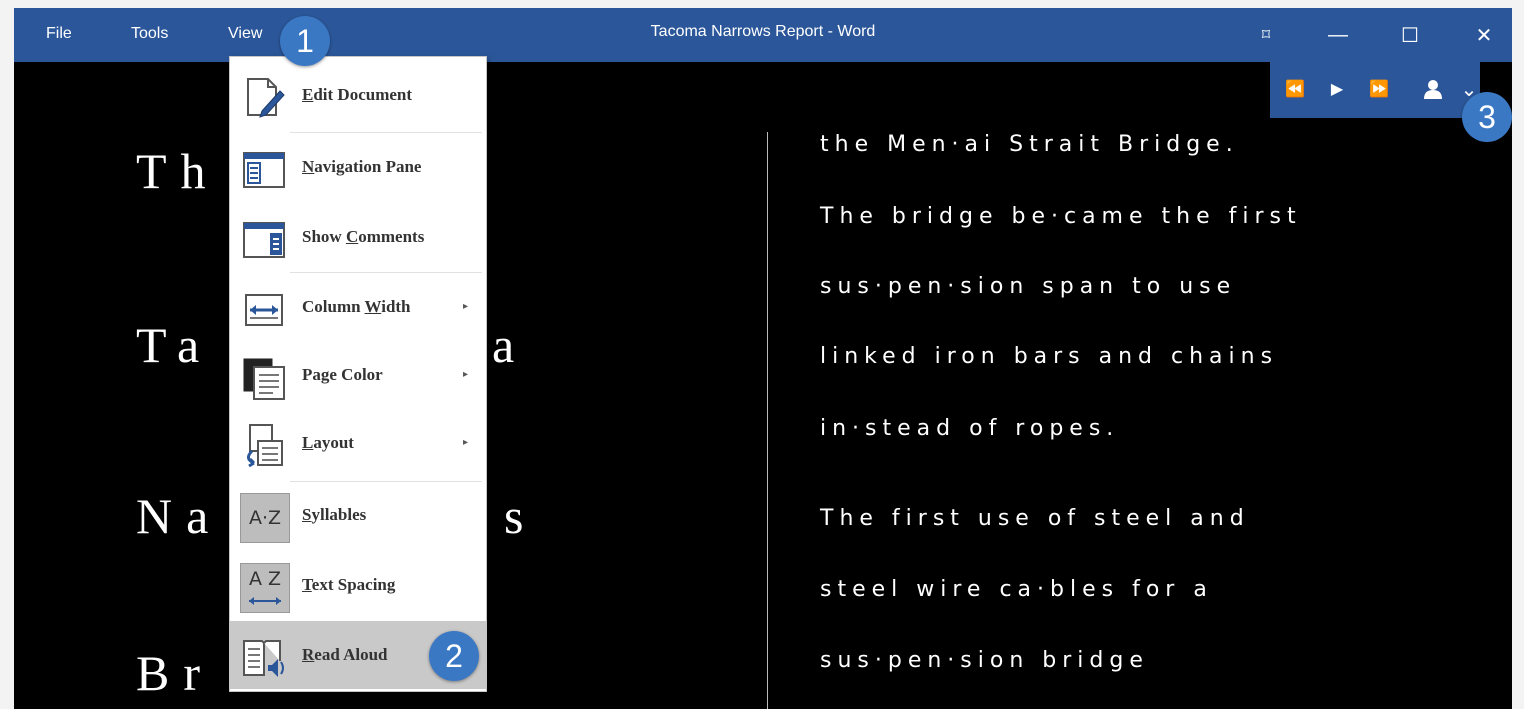  I want to click on column-width-icon, so click(264, 310).